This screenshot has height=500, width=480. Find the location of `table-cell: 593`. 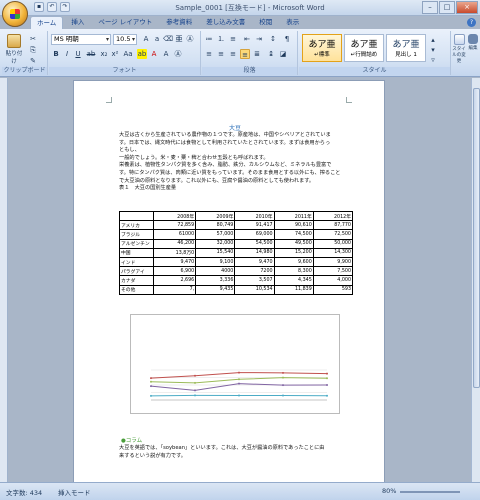

table-cell: 593 is located at coordinates (333, 289).